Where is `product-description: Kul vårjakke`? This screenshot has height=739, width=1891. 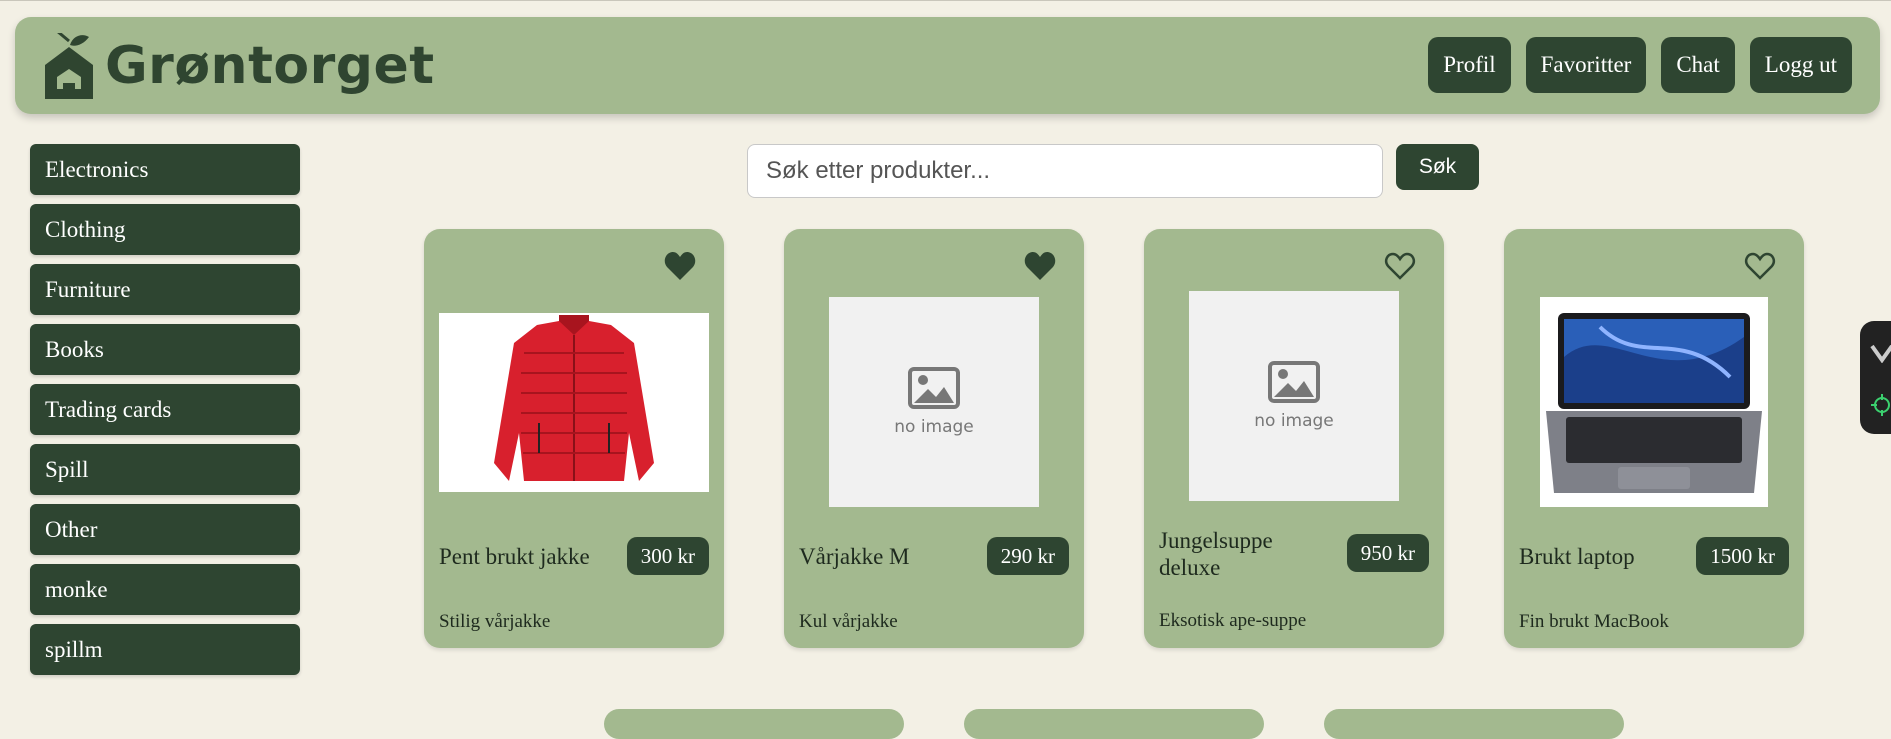
product-description: Kul vårjakke is located at coordinates (848, 621).